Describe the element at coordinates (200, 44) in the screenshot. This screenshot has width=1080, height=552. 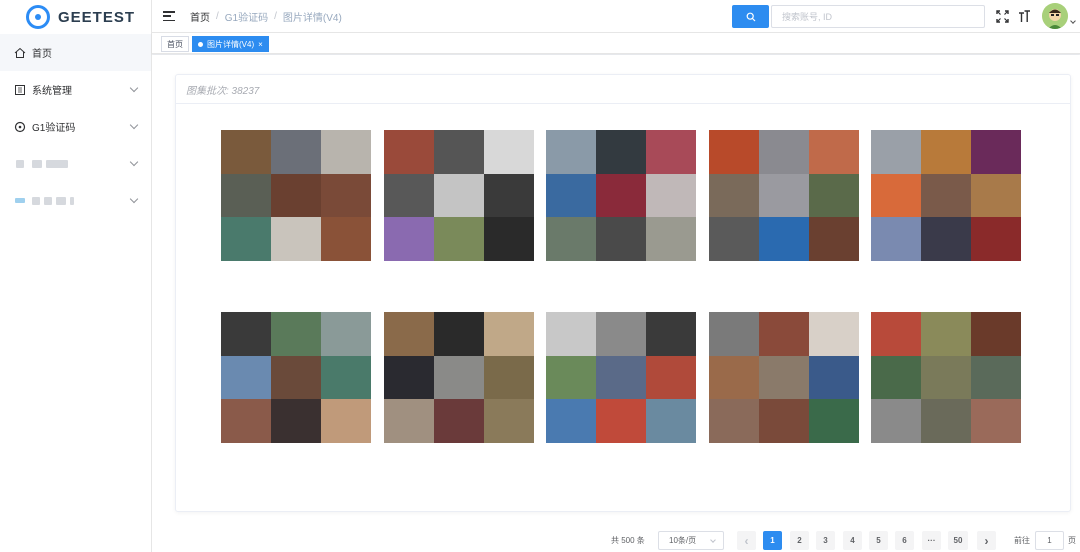
I see `active-dot-icon` at that location.